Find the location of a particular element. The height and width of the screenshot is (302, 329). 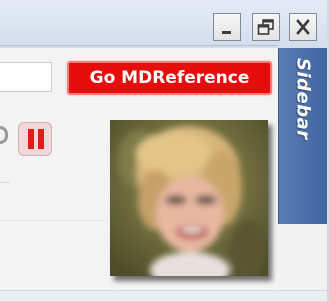

close-icon is located at coordinates (303, 27).